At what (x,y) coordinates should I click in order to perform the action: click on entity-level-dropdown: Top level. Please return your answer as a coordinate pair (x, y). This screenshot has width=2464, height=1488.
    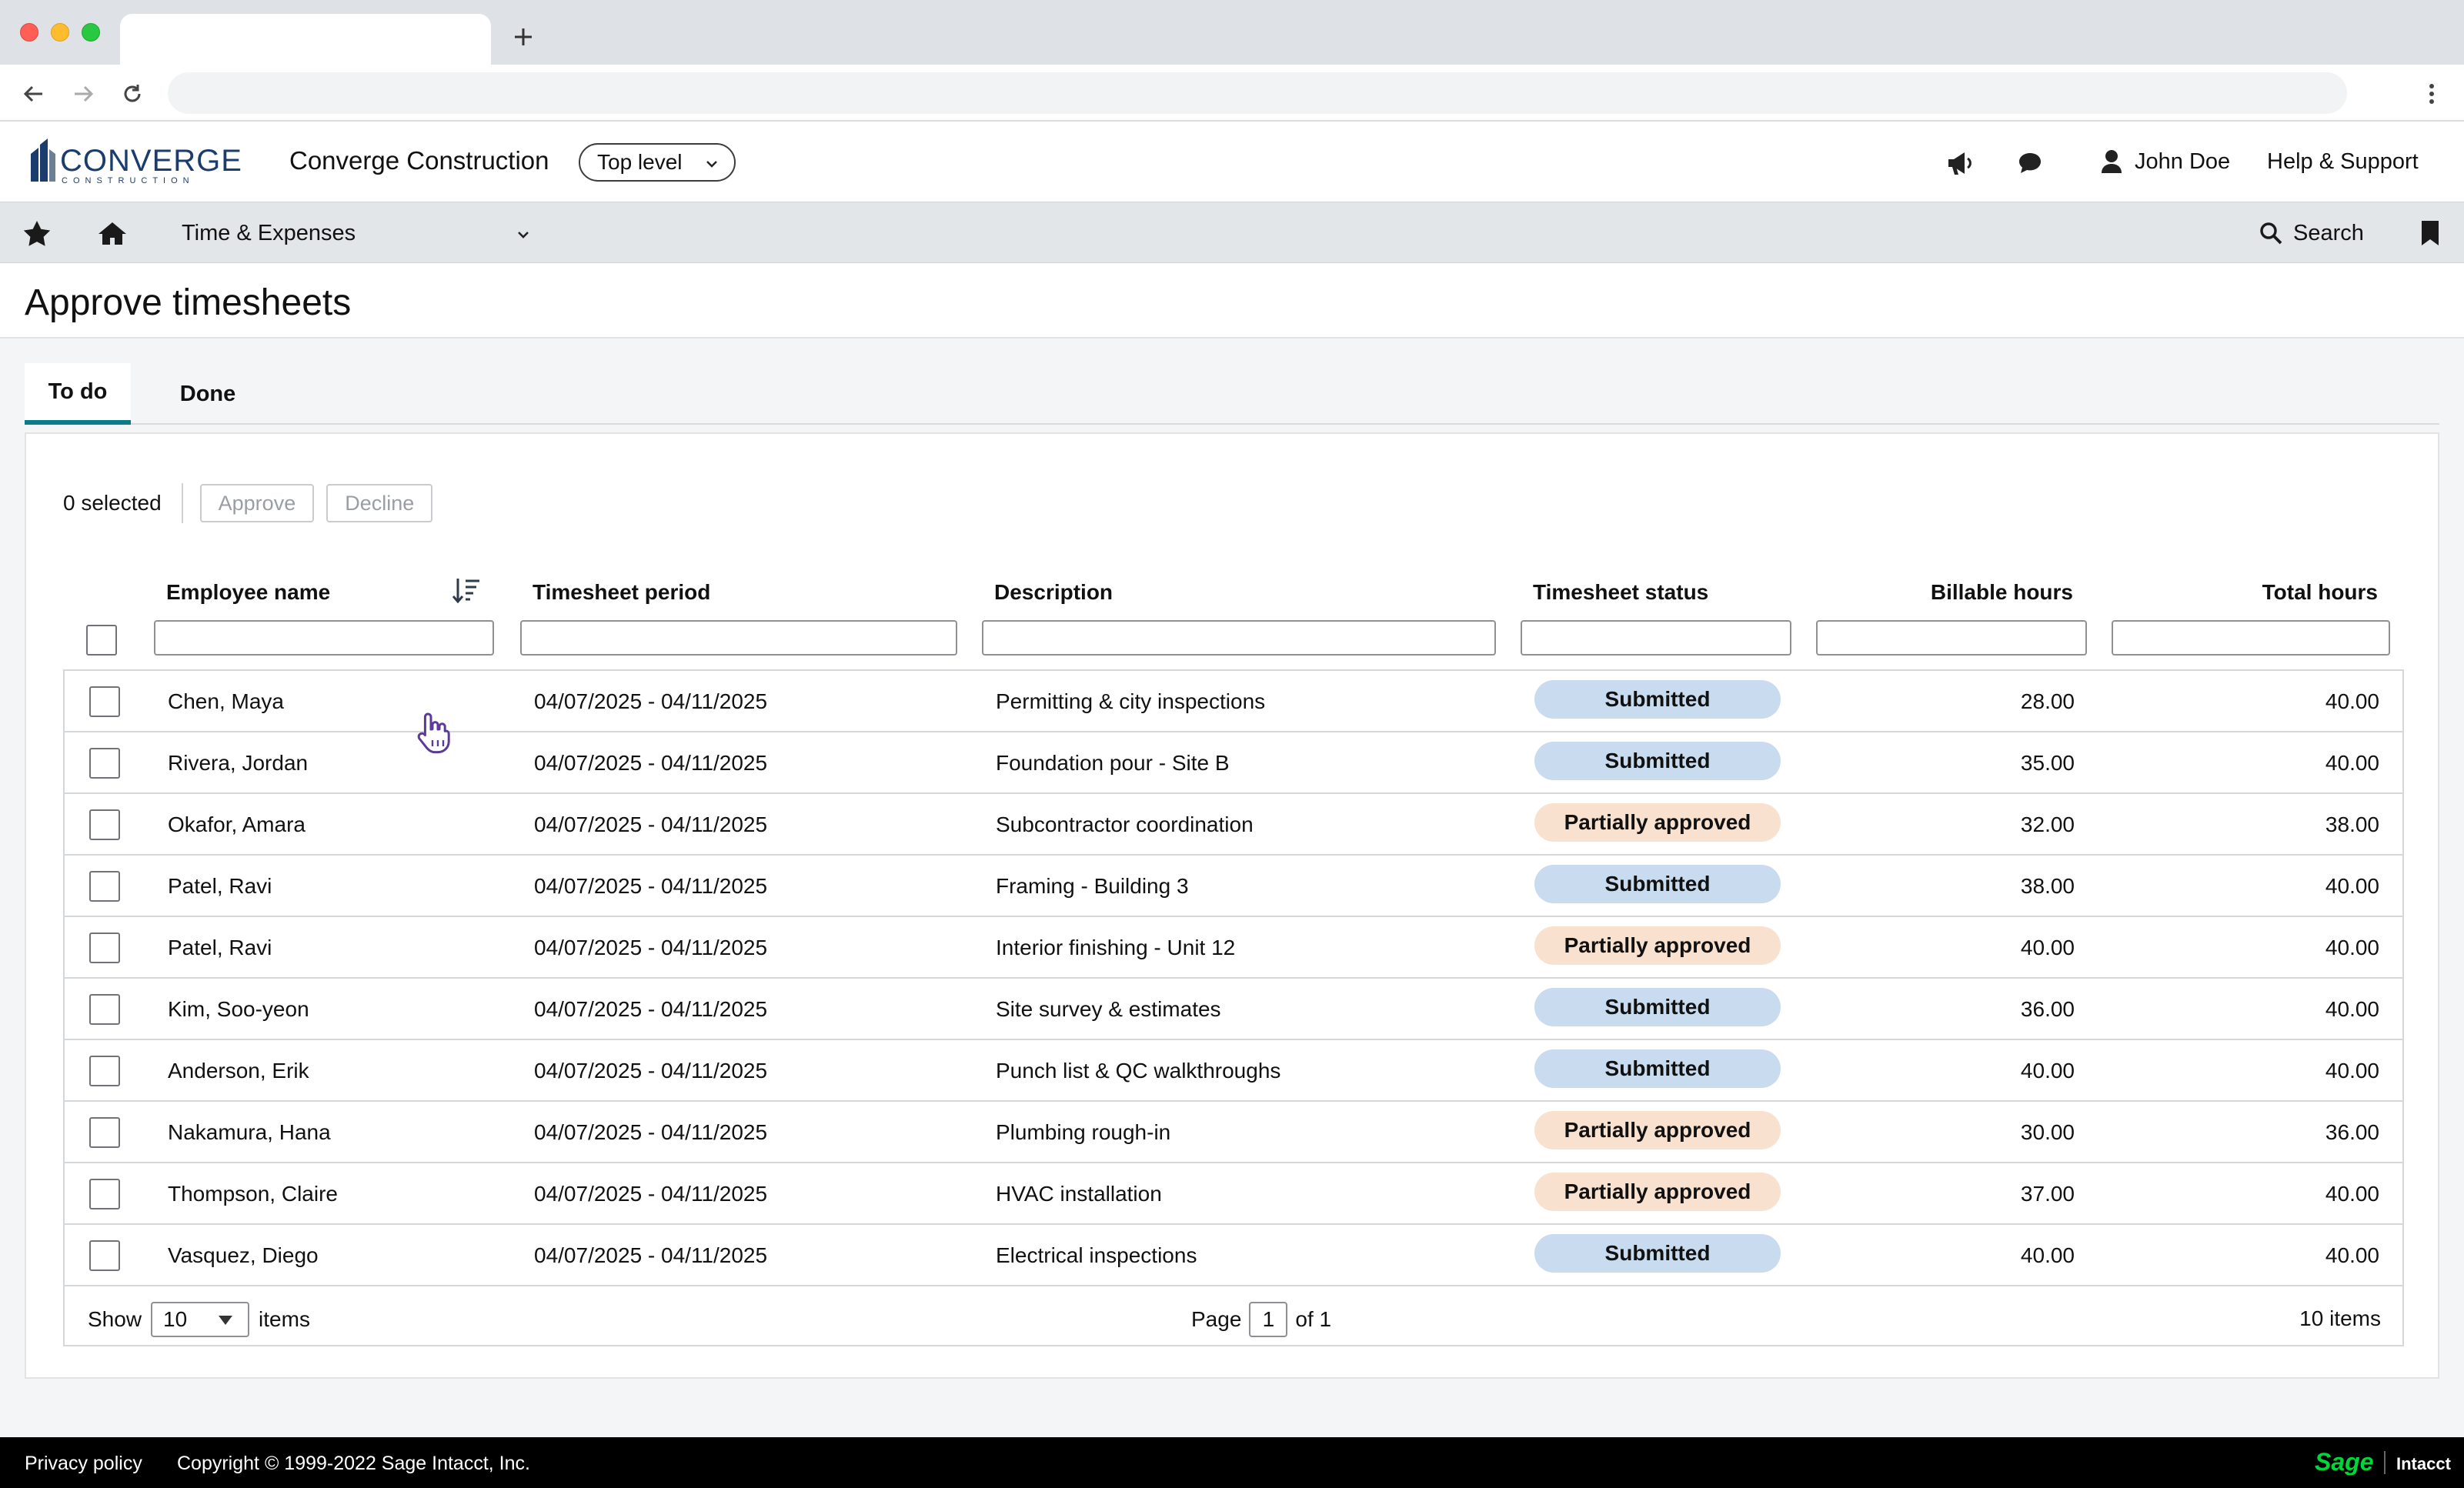
    Looking at the image, I should click on (657, 162).